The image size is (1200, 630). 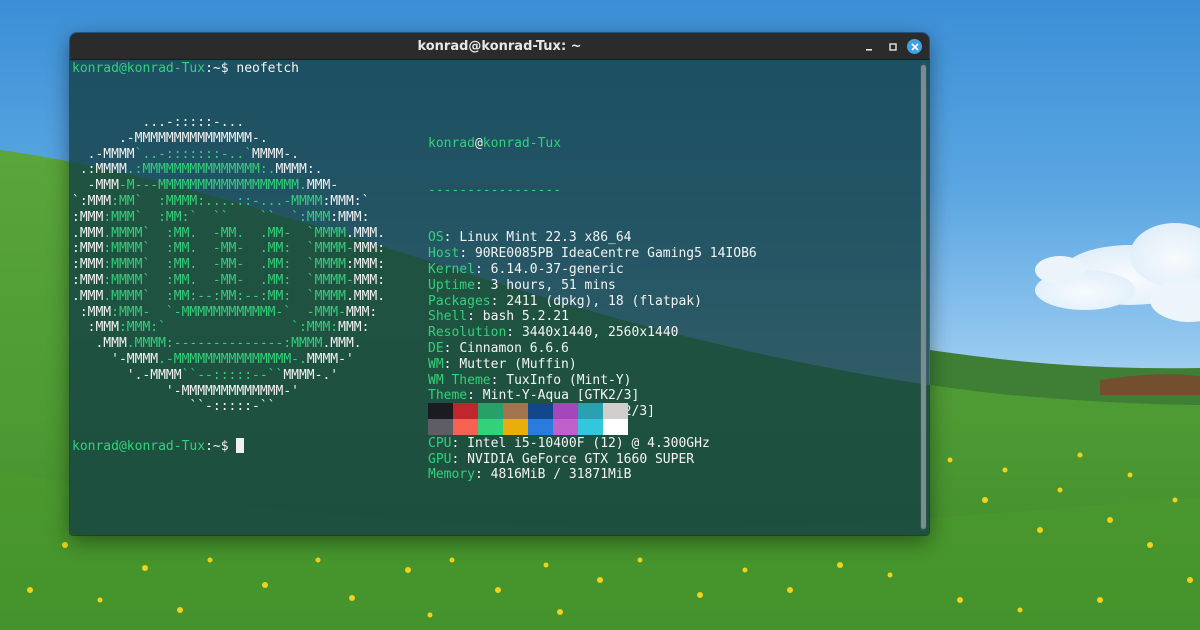 I want to click on close-button, so click(x=914, y=46).